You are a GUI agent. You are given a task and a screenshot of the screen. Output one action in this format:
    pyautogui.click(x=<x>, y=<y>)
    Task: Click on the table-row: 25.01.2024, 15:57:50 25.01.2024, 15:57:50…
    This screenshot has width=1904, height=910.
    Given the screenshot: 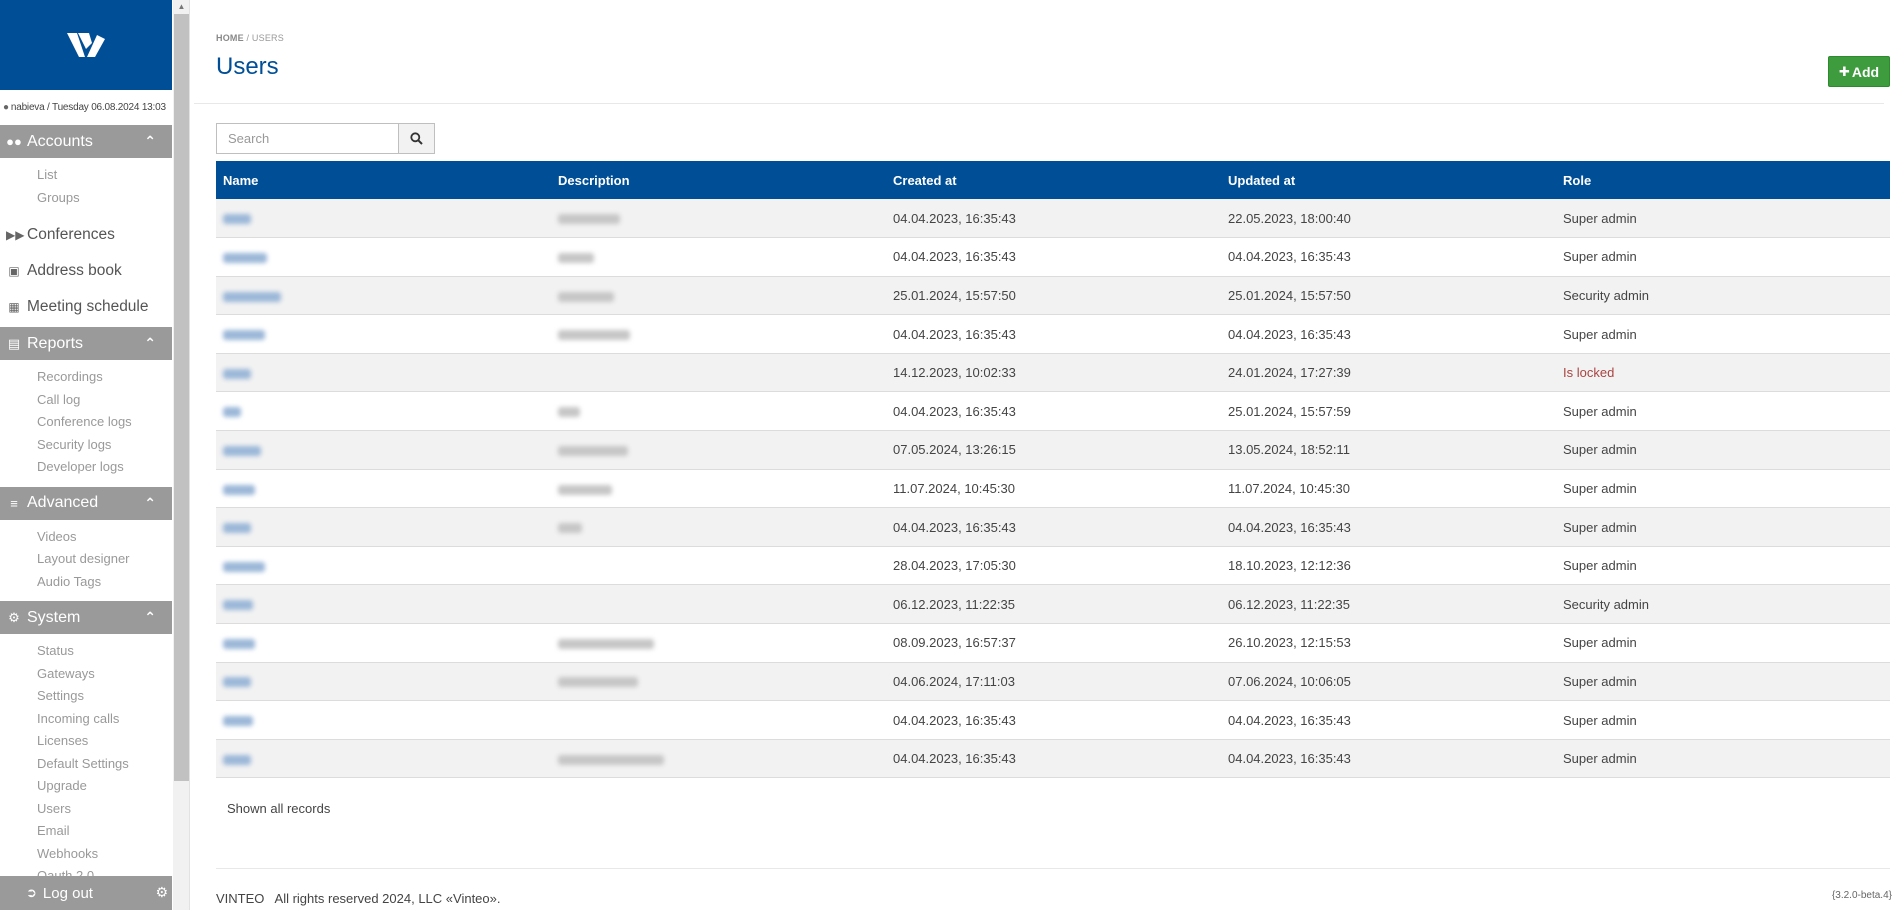 What is the action you would take?
    pyautogui.click(x=1053, y=295)
    